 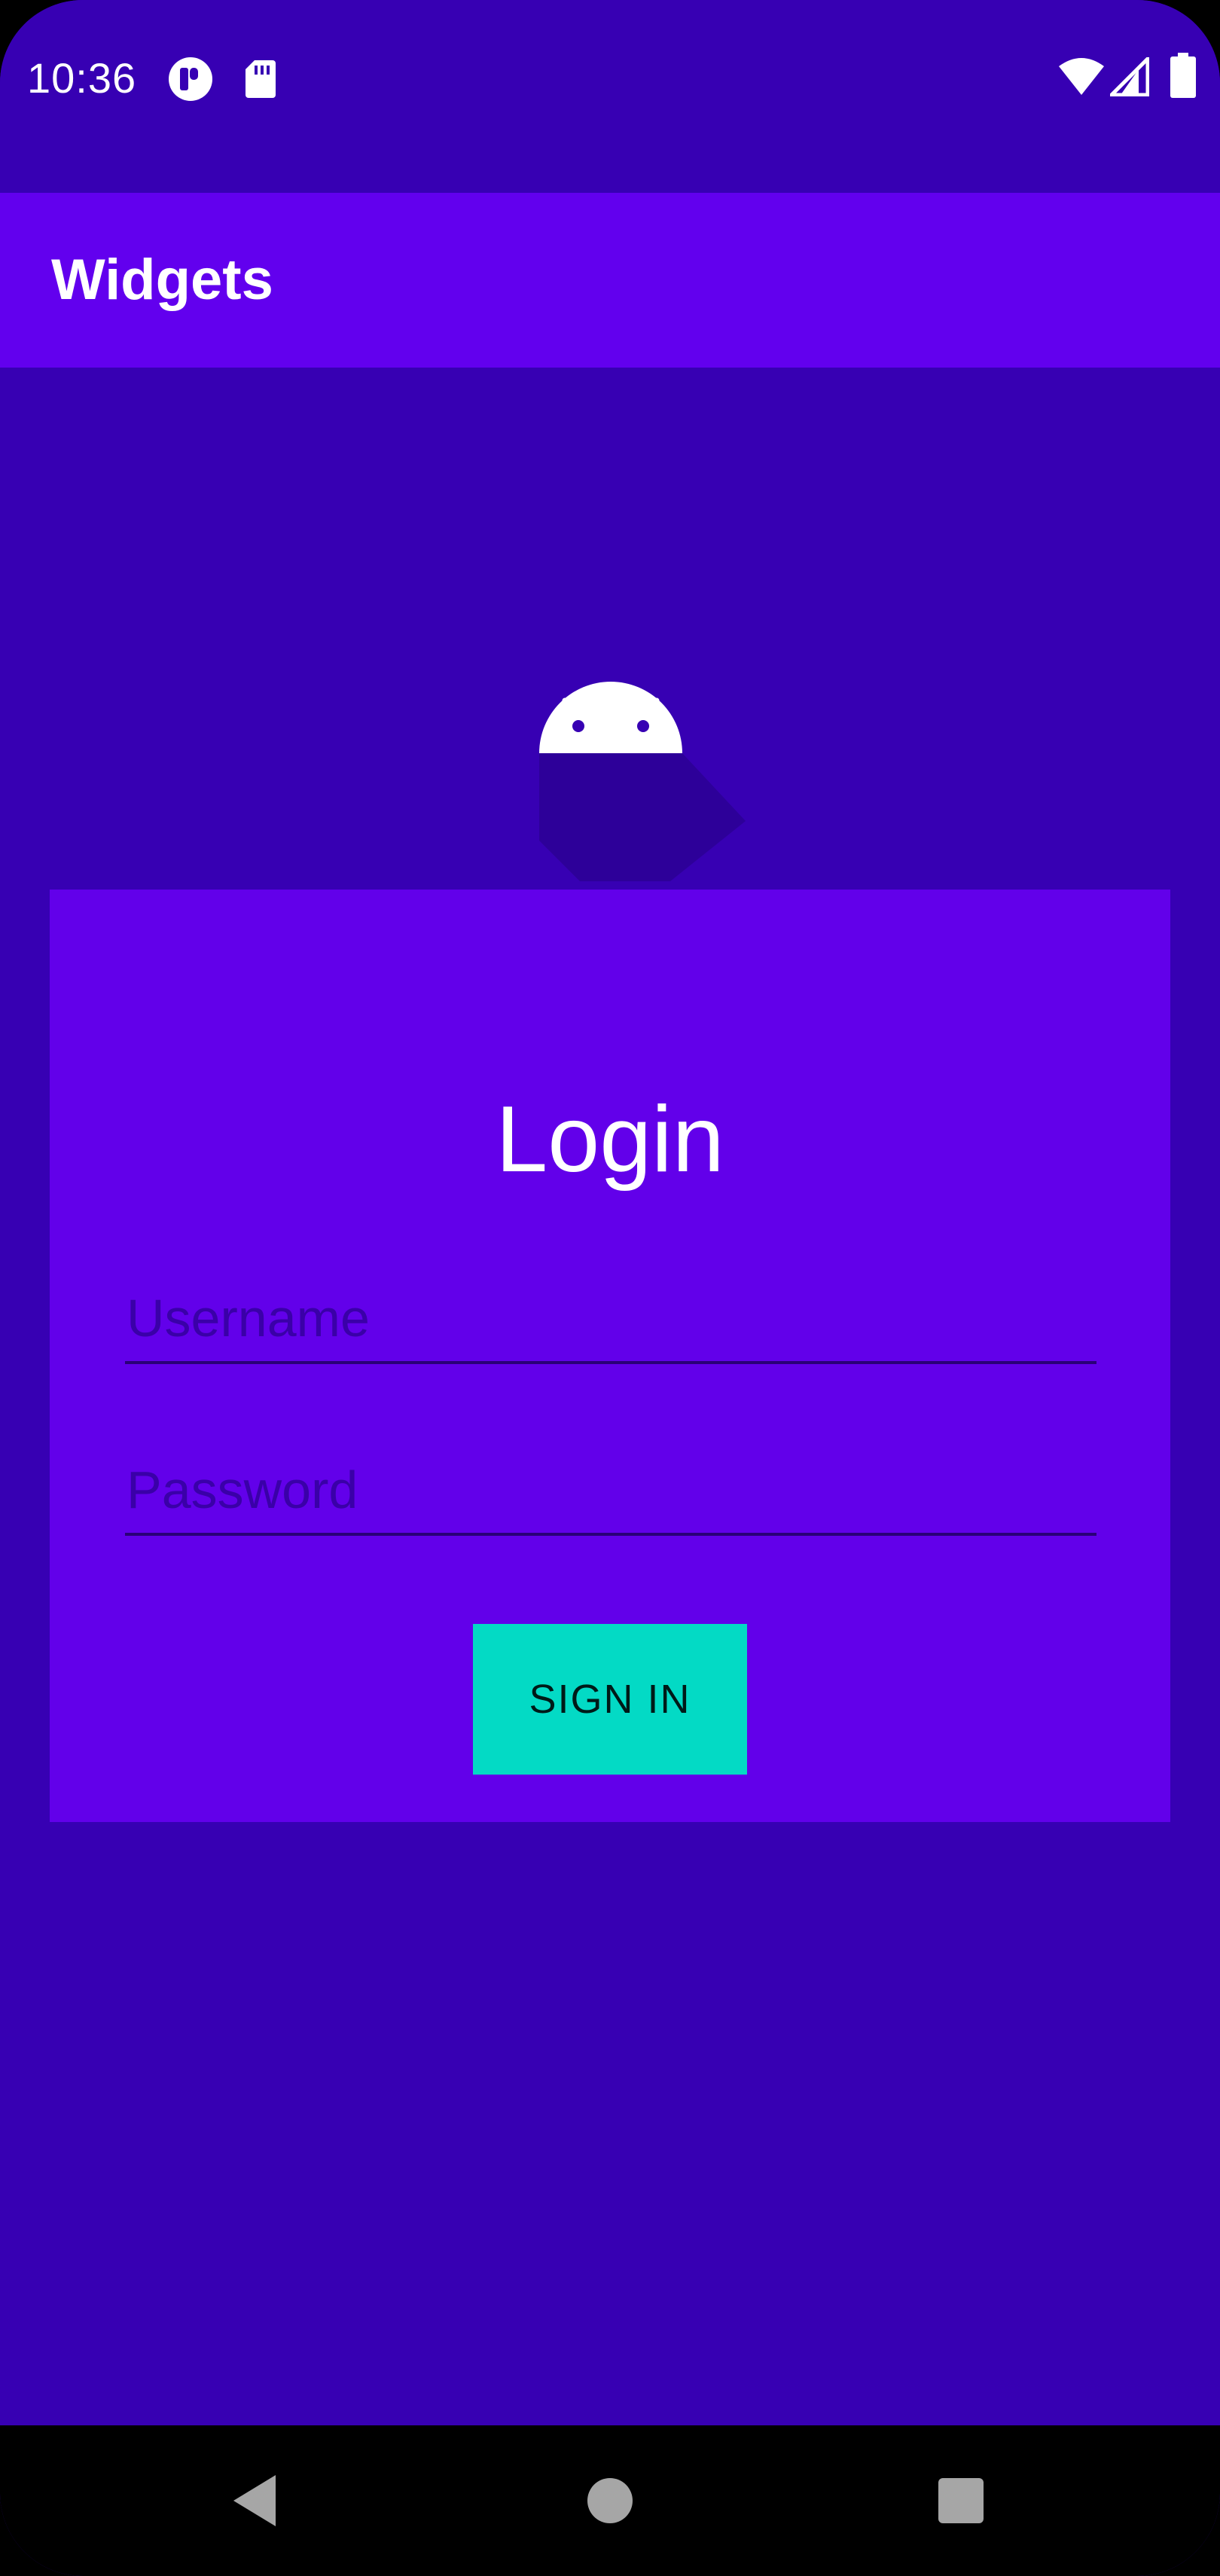 I want to click on battery-icon, so click(x=1183, y=75).